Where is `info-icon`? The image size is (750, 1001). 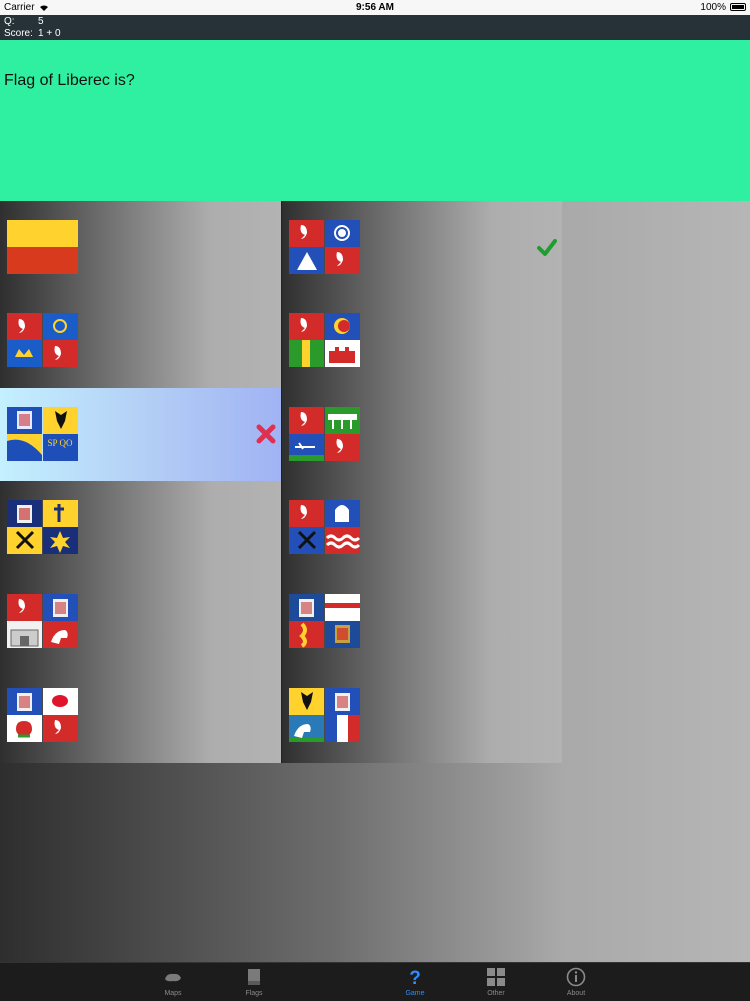 info-icon is located at coordinates (576, 977).